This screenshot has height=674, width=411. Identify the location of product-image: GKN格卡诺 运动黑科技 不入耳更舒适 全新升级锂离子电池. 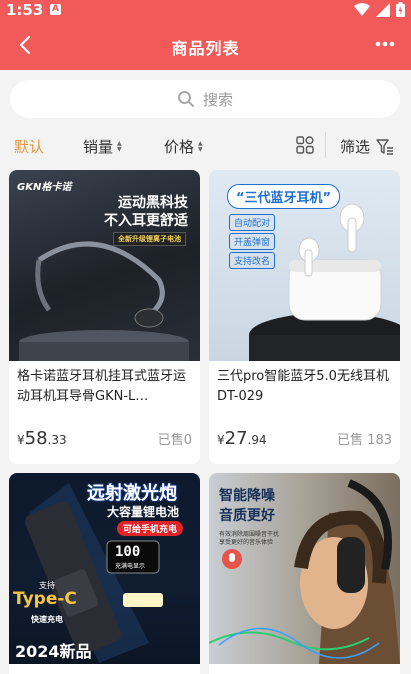
(104, 265).